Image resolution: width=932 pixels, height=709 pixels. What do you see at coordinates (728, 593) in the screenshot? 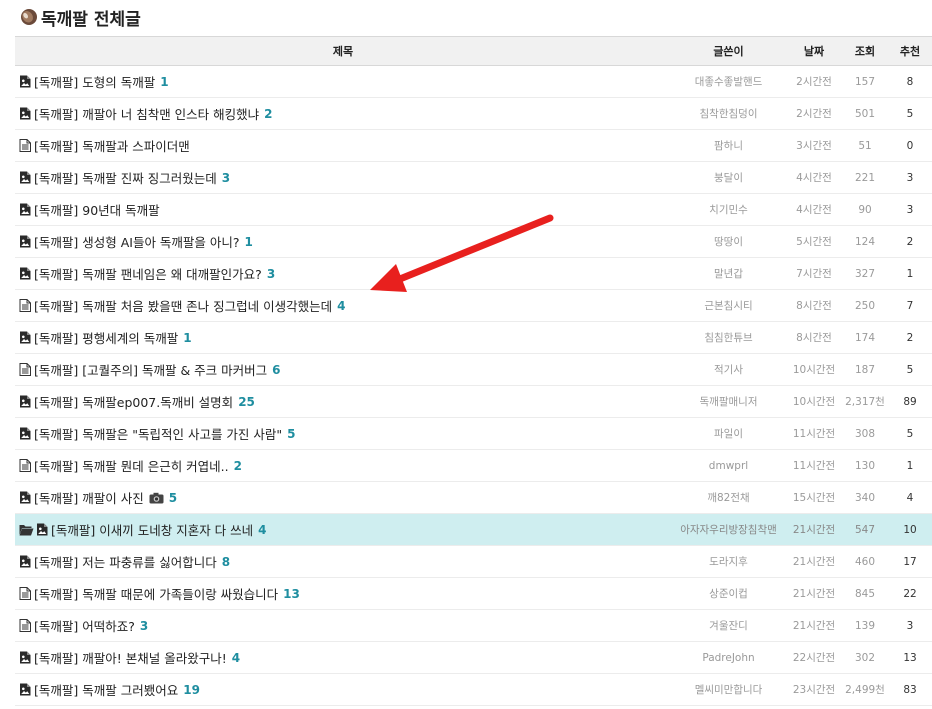
I see `post-writer: 상준이컵` at bounding box center [728, 593].